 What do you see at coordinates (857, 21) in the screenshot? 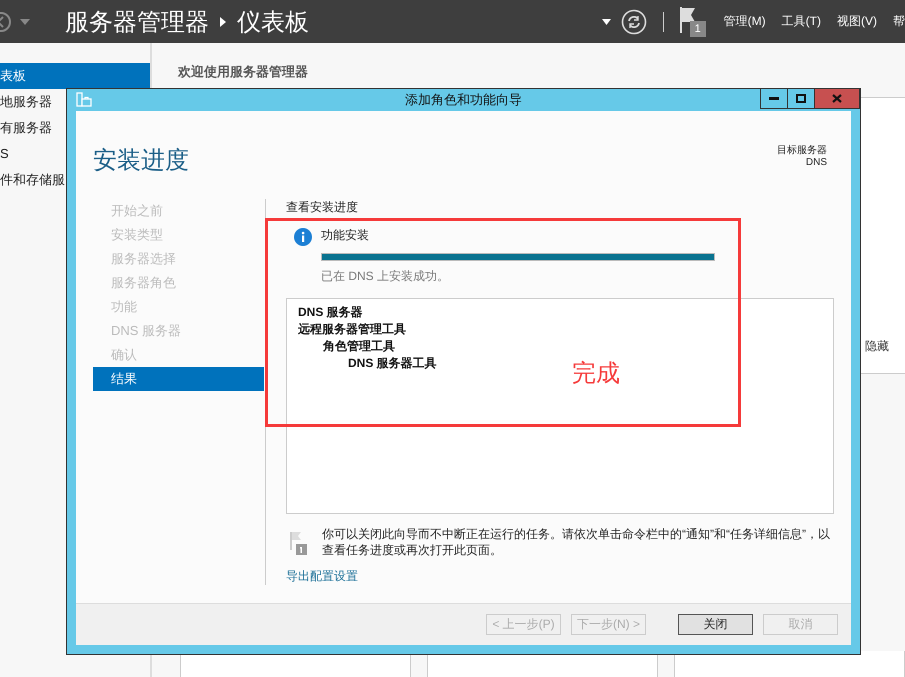
I see `menu-item: 视图(V)` at bounding box center [857, 21].